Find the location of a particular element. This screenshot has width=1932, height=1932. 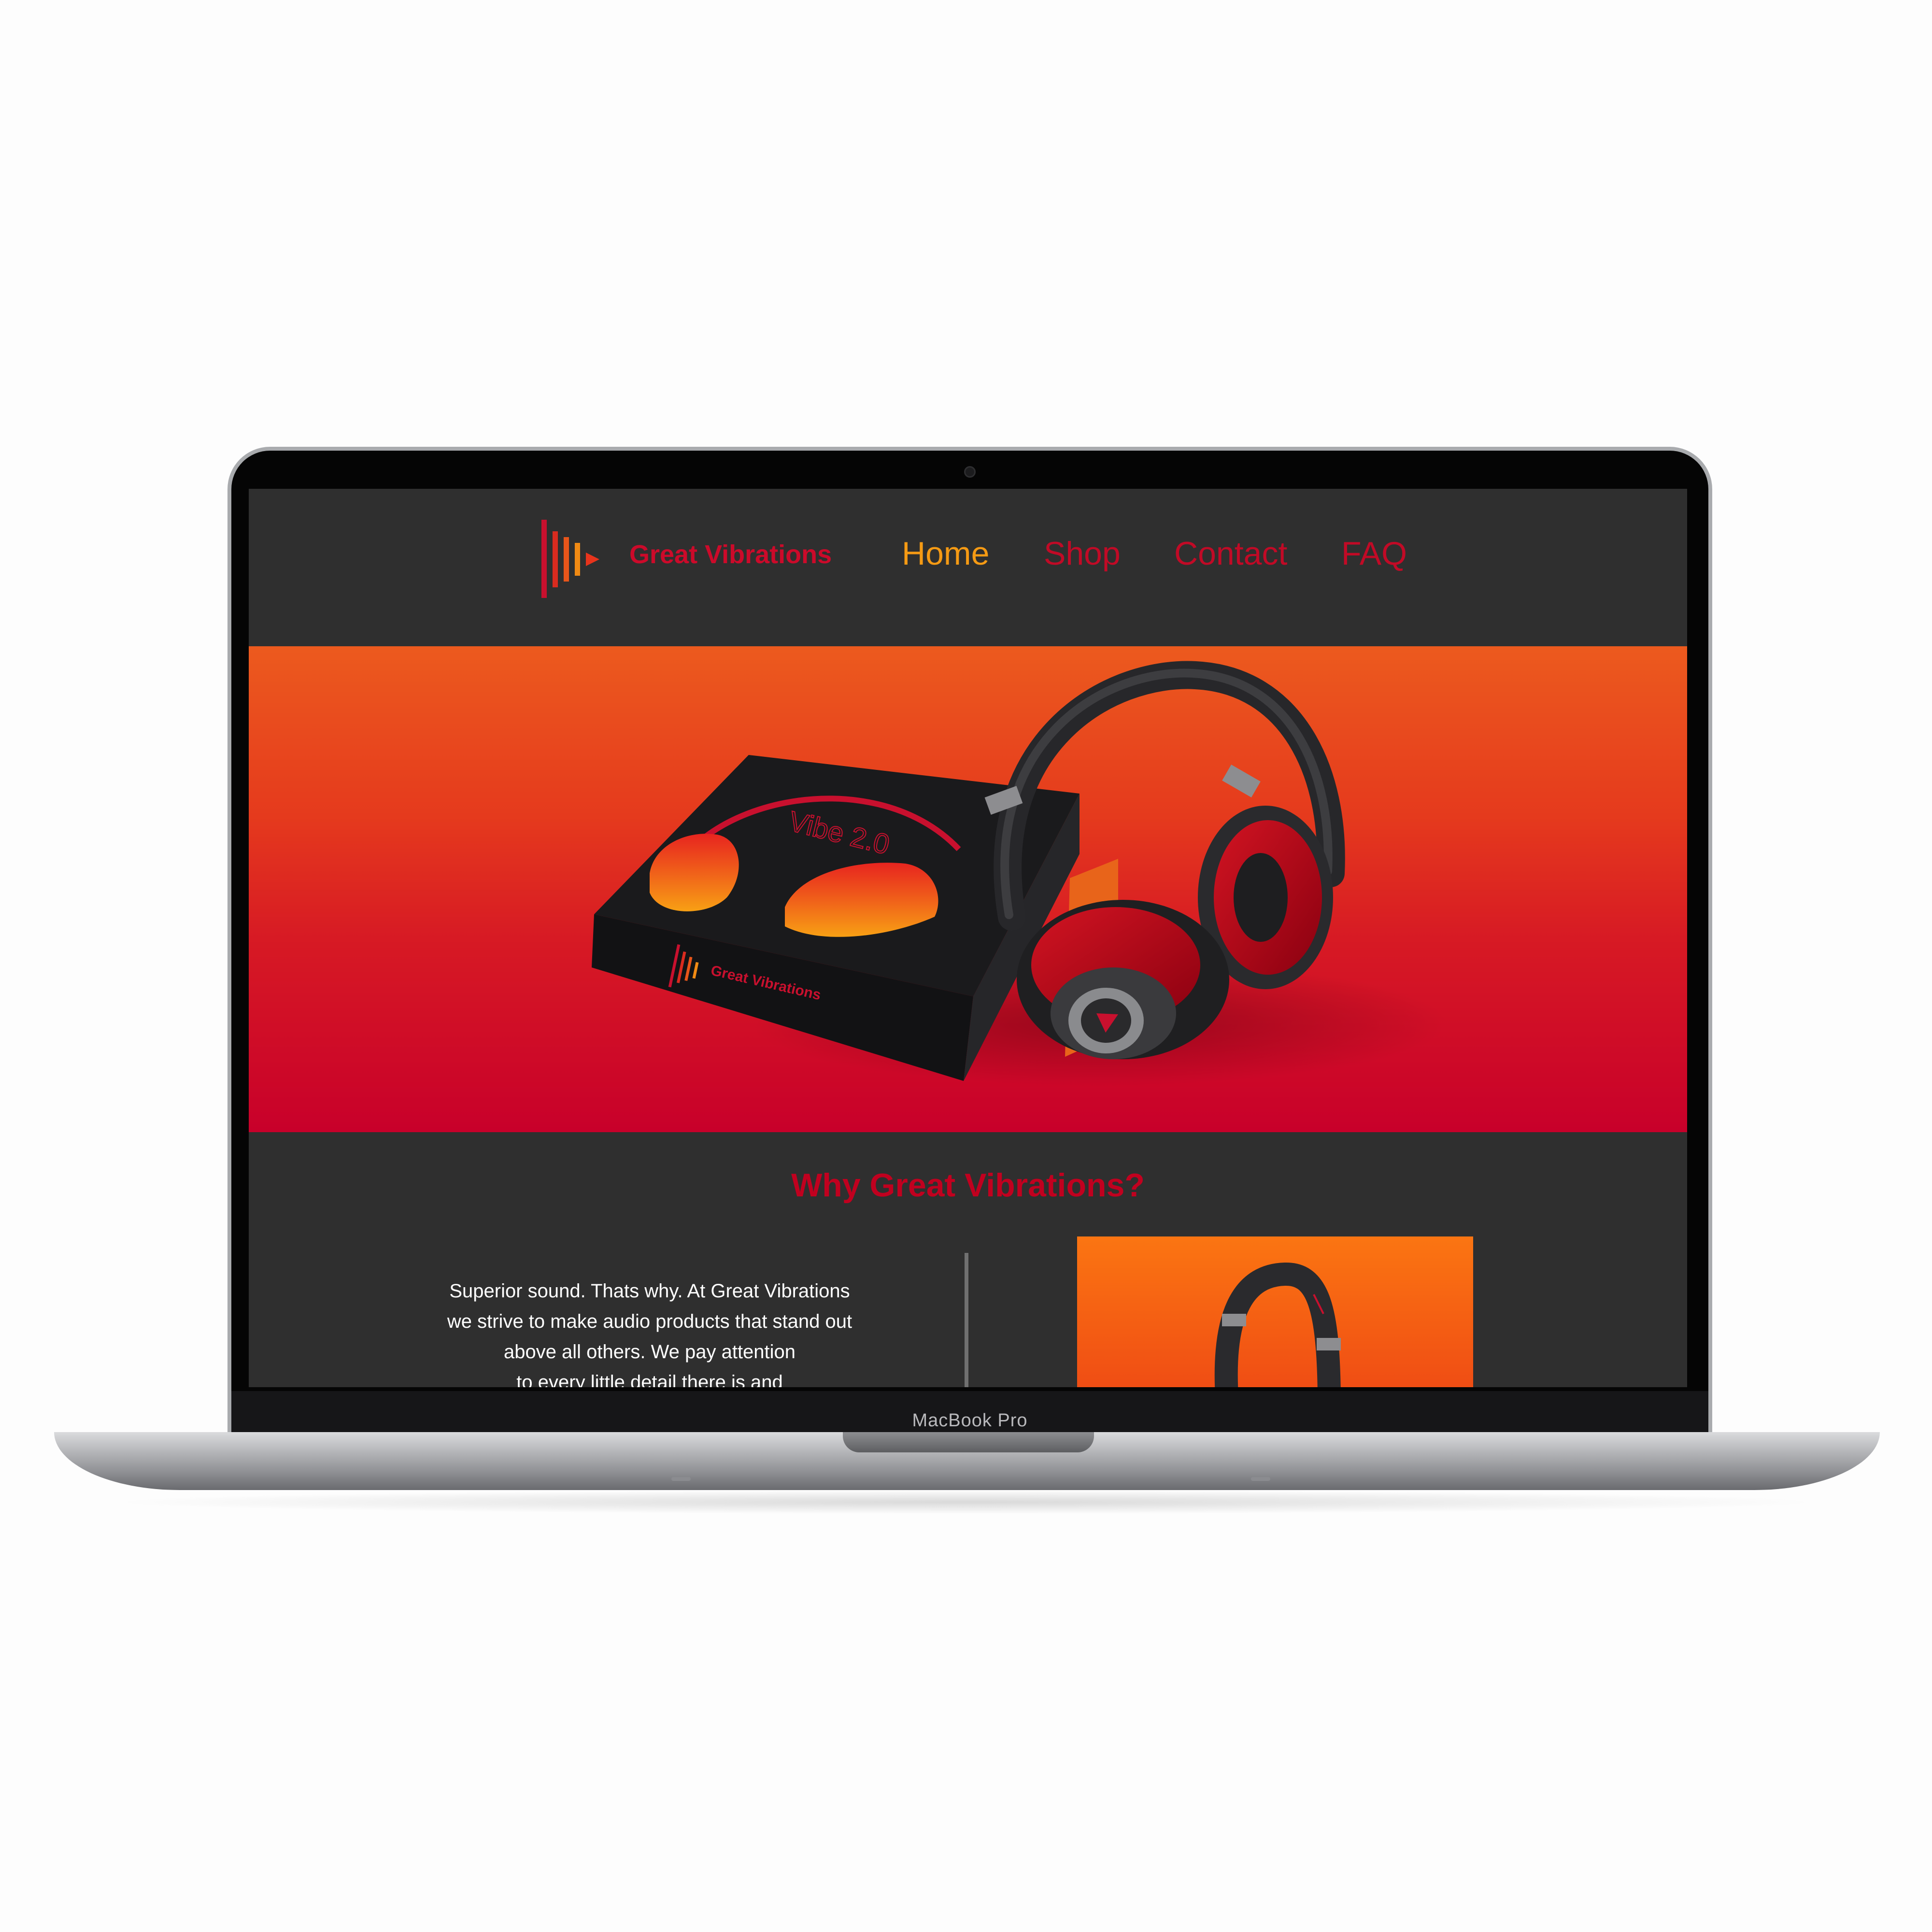

why-line: above all others. We pay attention is located at coordinates (649, 1352).